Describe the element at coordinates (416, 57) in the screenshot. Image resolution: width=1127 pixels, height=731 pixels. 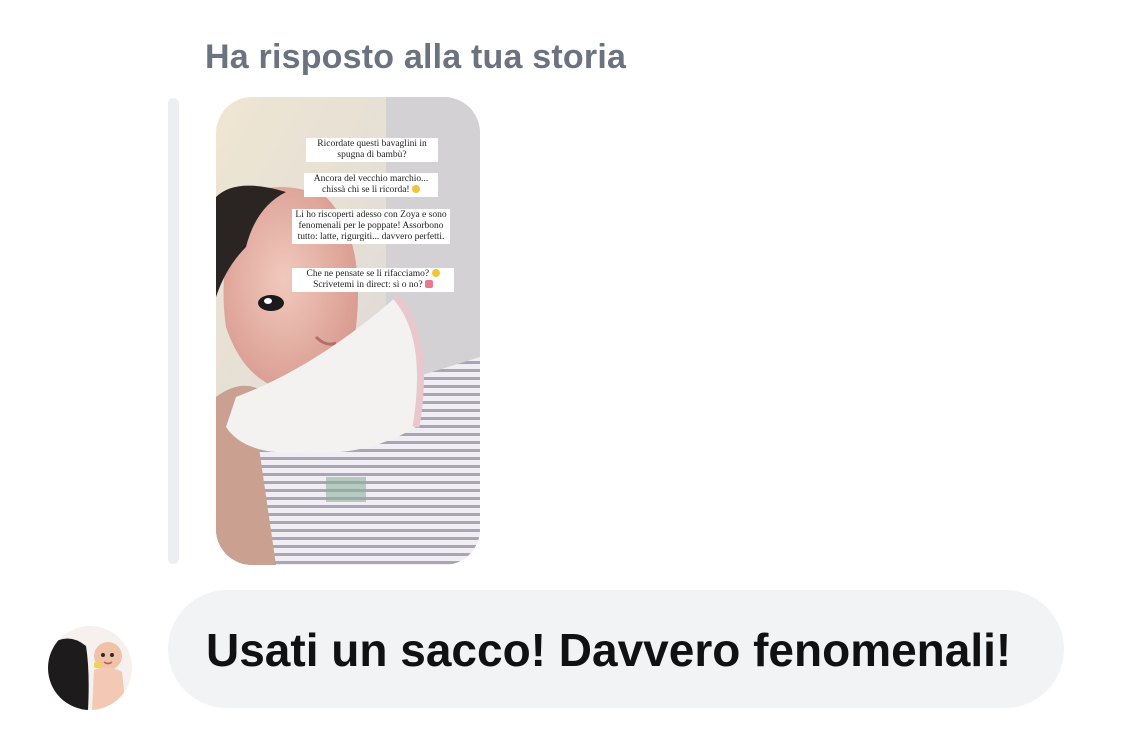
I see `reply-label: Ha risposto alla tua storia` at that location.